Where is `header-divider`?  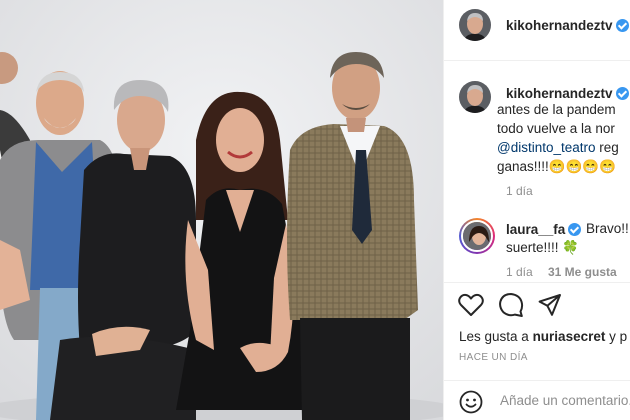
header-divider is located at coordinates (537, 60).